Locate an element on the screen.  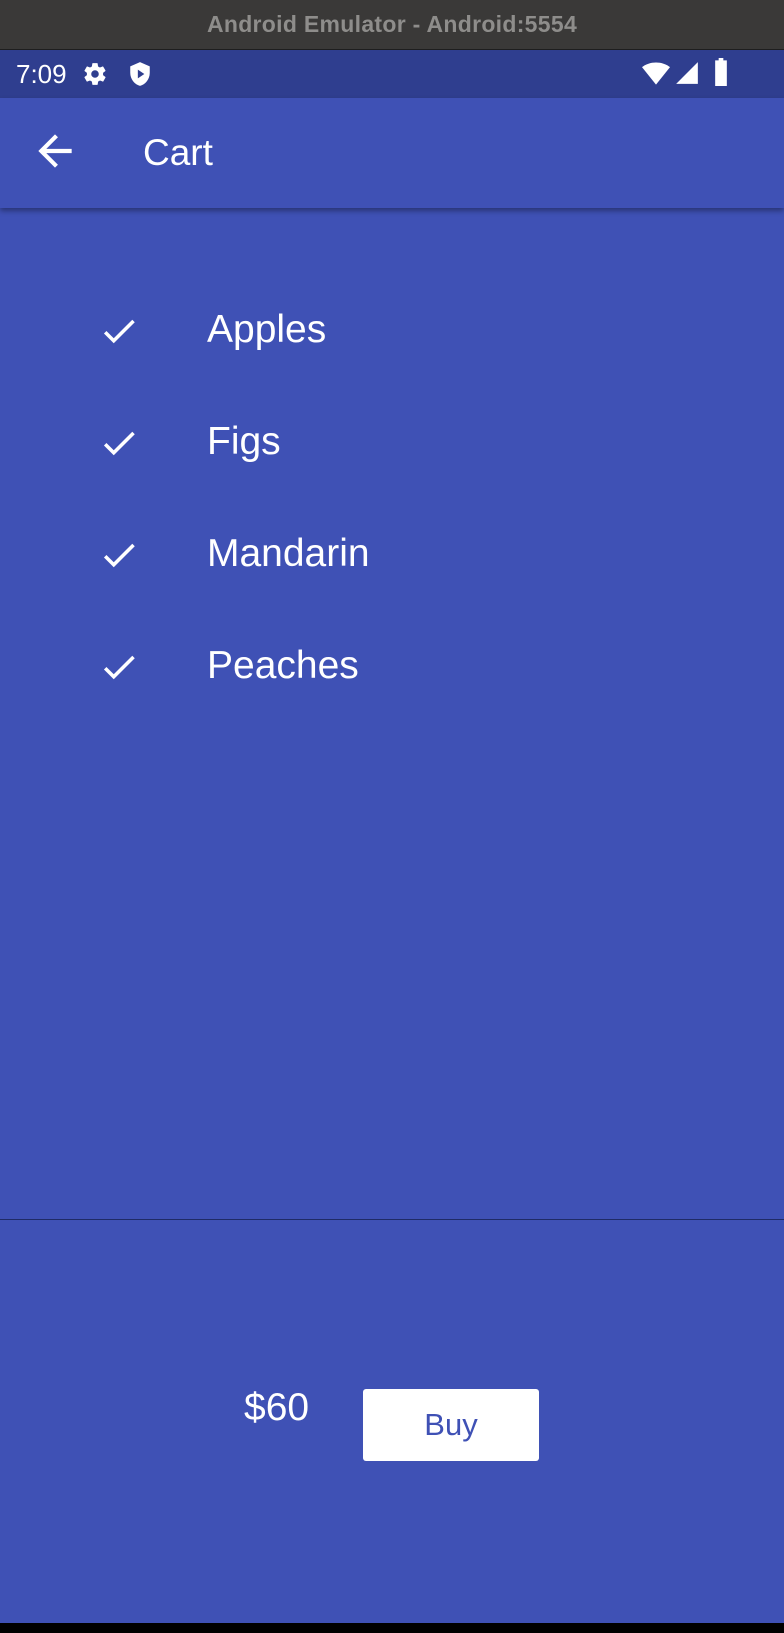
page-title: Cart is located at coordinates (178, 152).